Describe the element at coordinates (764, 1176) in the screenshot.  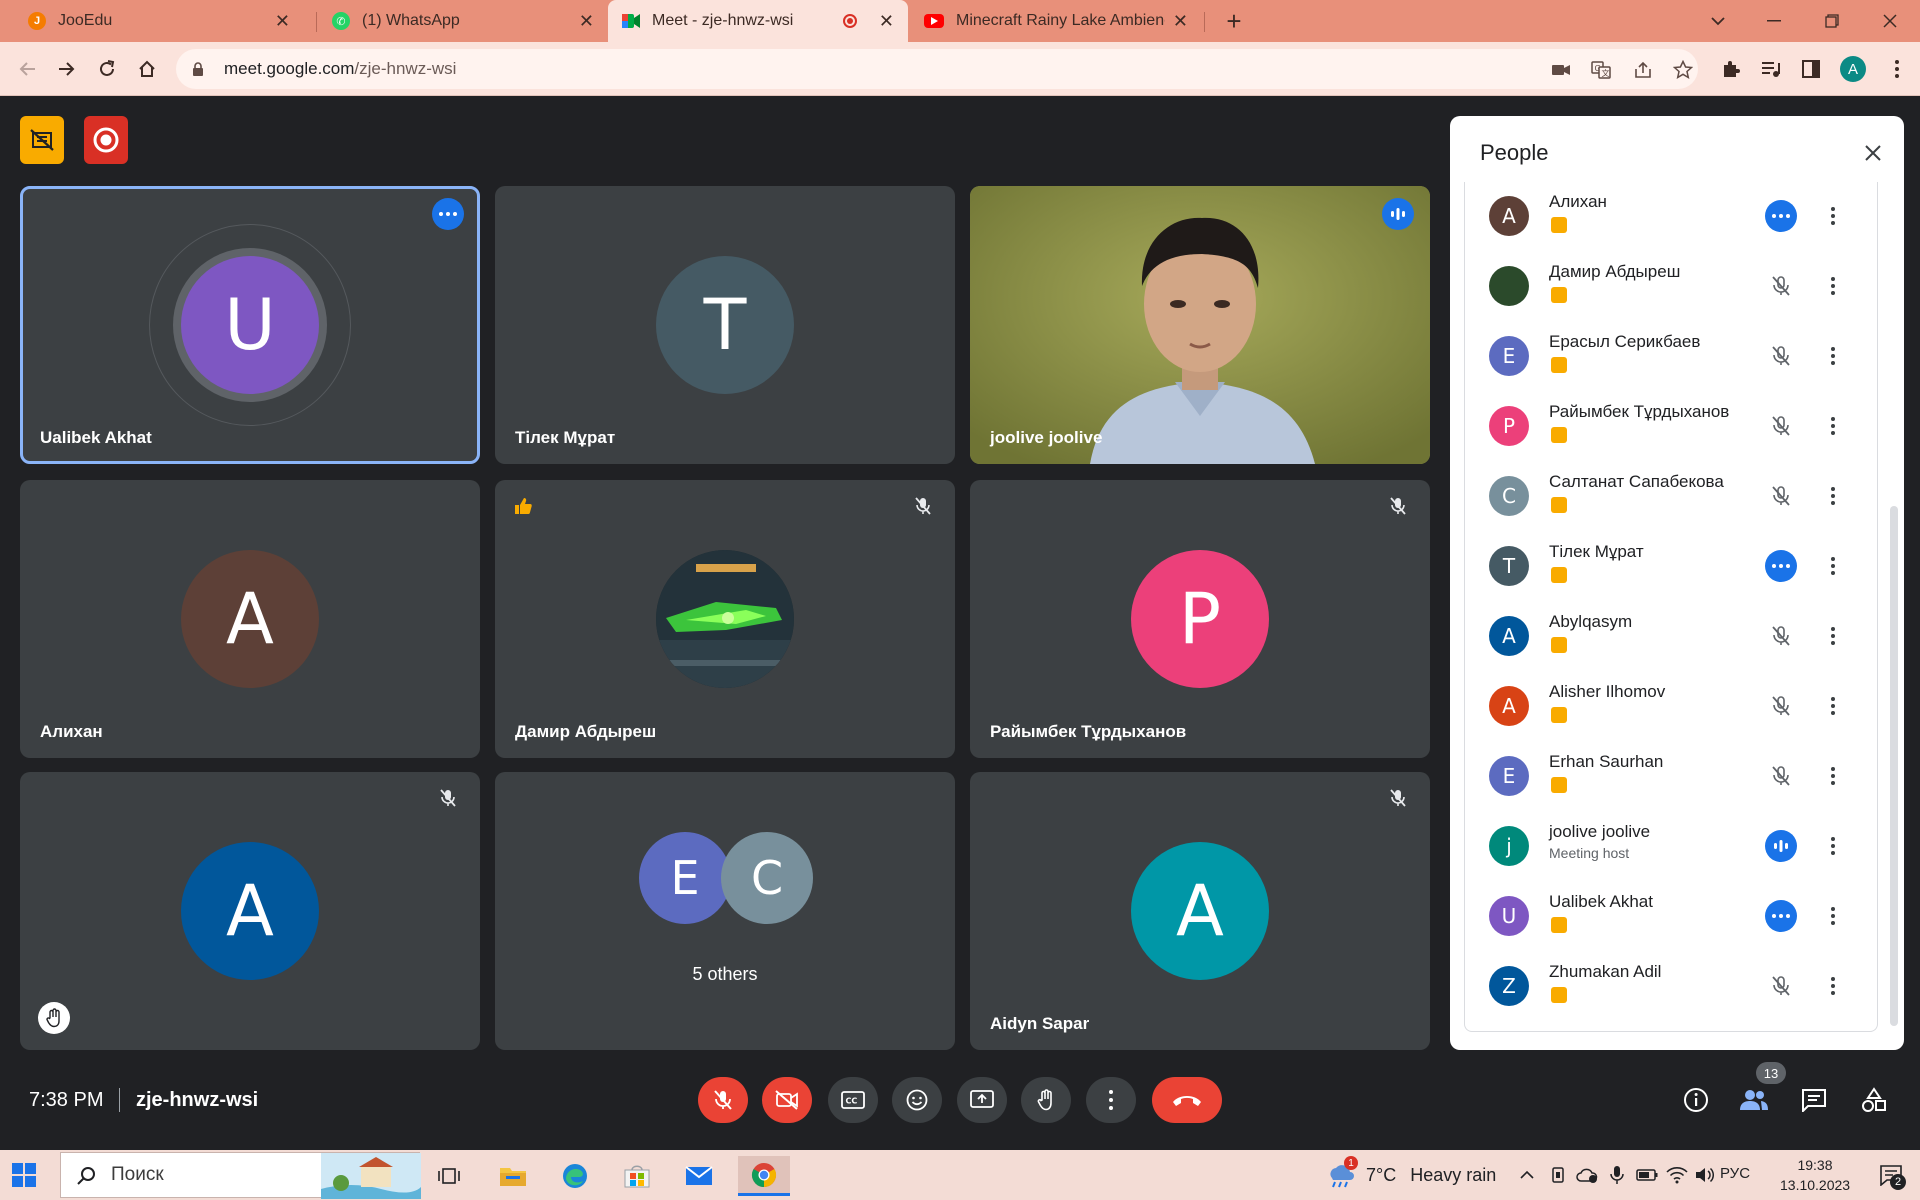
I see `chrome-taskbar-icon` at that location.